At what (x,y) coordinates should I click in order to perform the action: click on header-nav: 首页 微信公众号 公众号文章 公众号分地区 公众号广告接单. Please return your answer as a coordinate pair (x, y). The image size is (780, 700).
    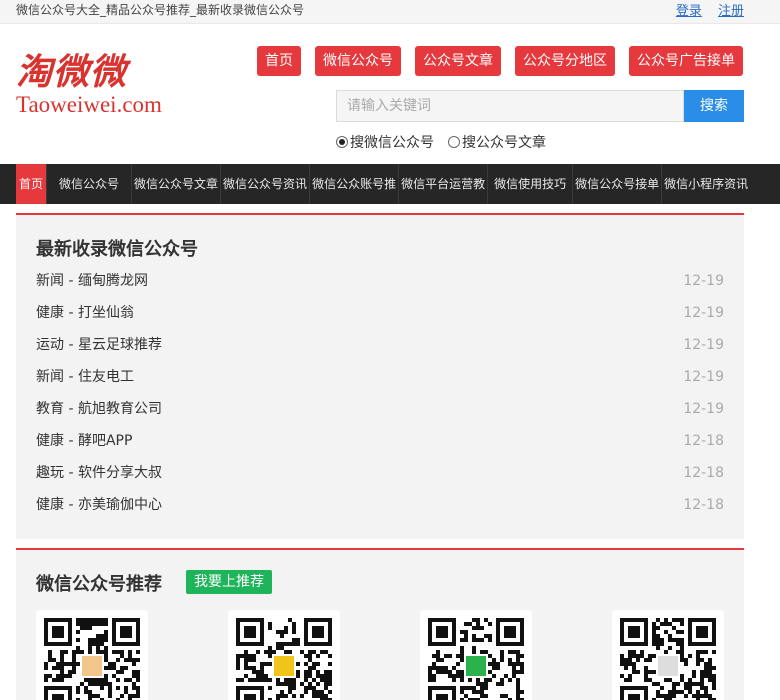
    Looking at the image, I should click on (500, 61).